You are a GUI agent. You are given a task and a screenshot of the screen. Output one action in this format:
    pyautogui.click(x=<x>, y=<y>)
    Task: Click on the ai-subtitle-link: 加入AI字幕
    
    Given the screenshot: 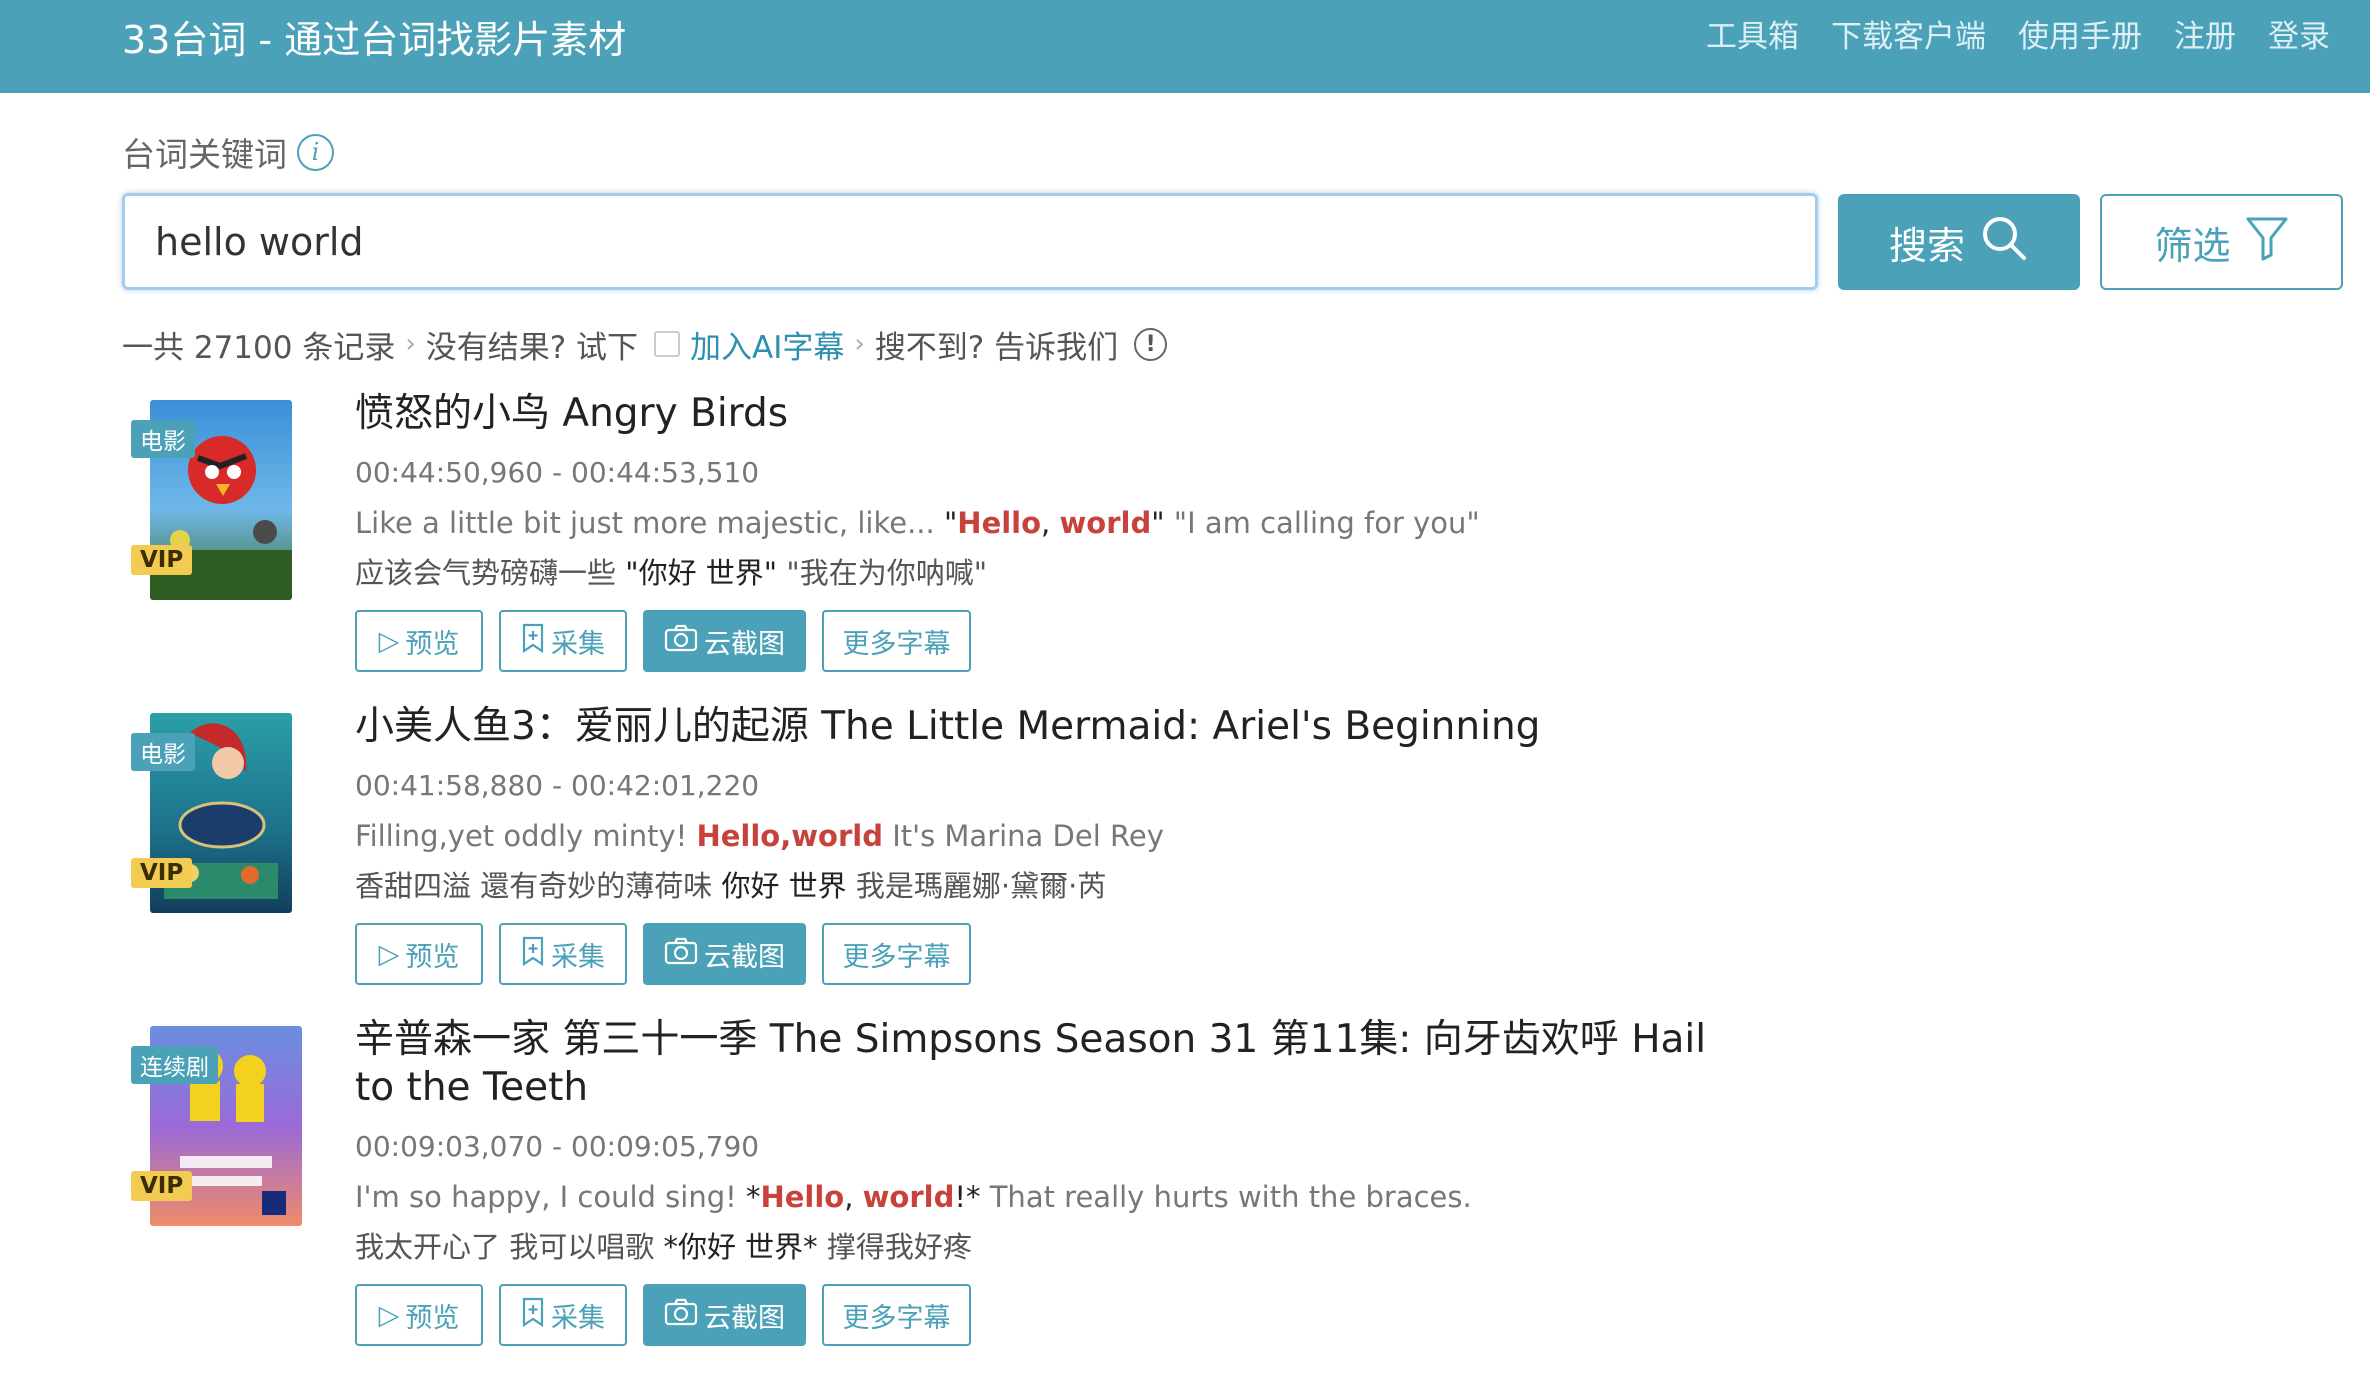 What is the action you would take?
    pyautogui.click(x=767, y=344)
    